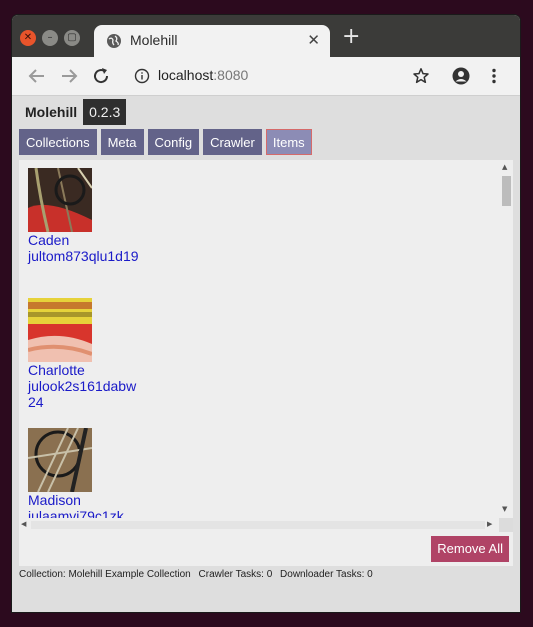  I want to click on browser-toolbar: localhost:8080, so click(266, 76).